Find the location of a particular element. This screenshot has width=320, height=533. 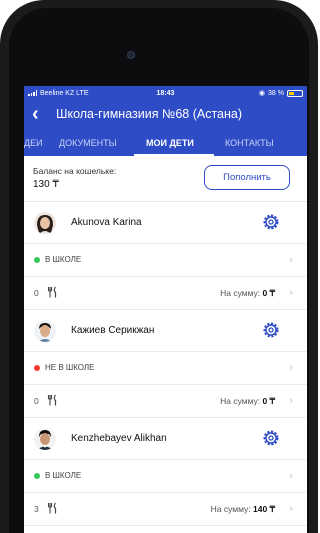

wallet-label: Баланс на кошельке: is located at coordinates (75, 171).